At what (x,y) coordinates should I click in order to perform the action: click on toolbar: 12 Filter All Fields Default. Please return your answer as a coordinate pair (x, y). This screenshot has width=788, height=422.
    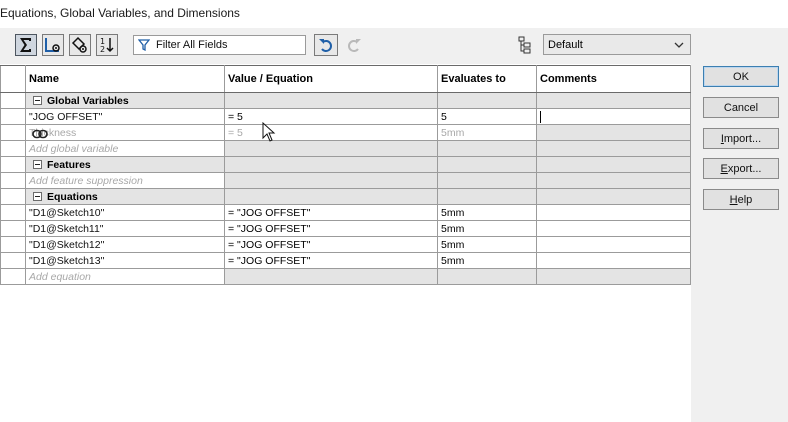
    Looking at the image, I should click on (345, 46).